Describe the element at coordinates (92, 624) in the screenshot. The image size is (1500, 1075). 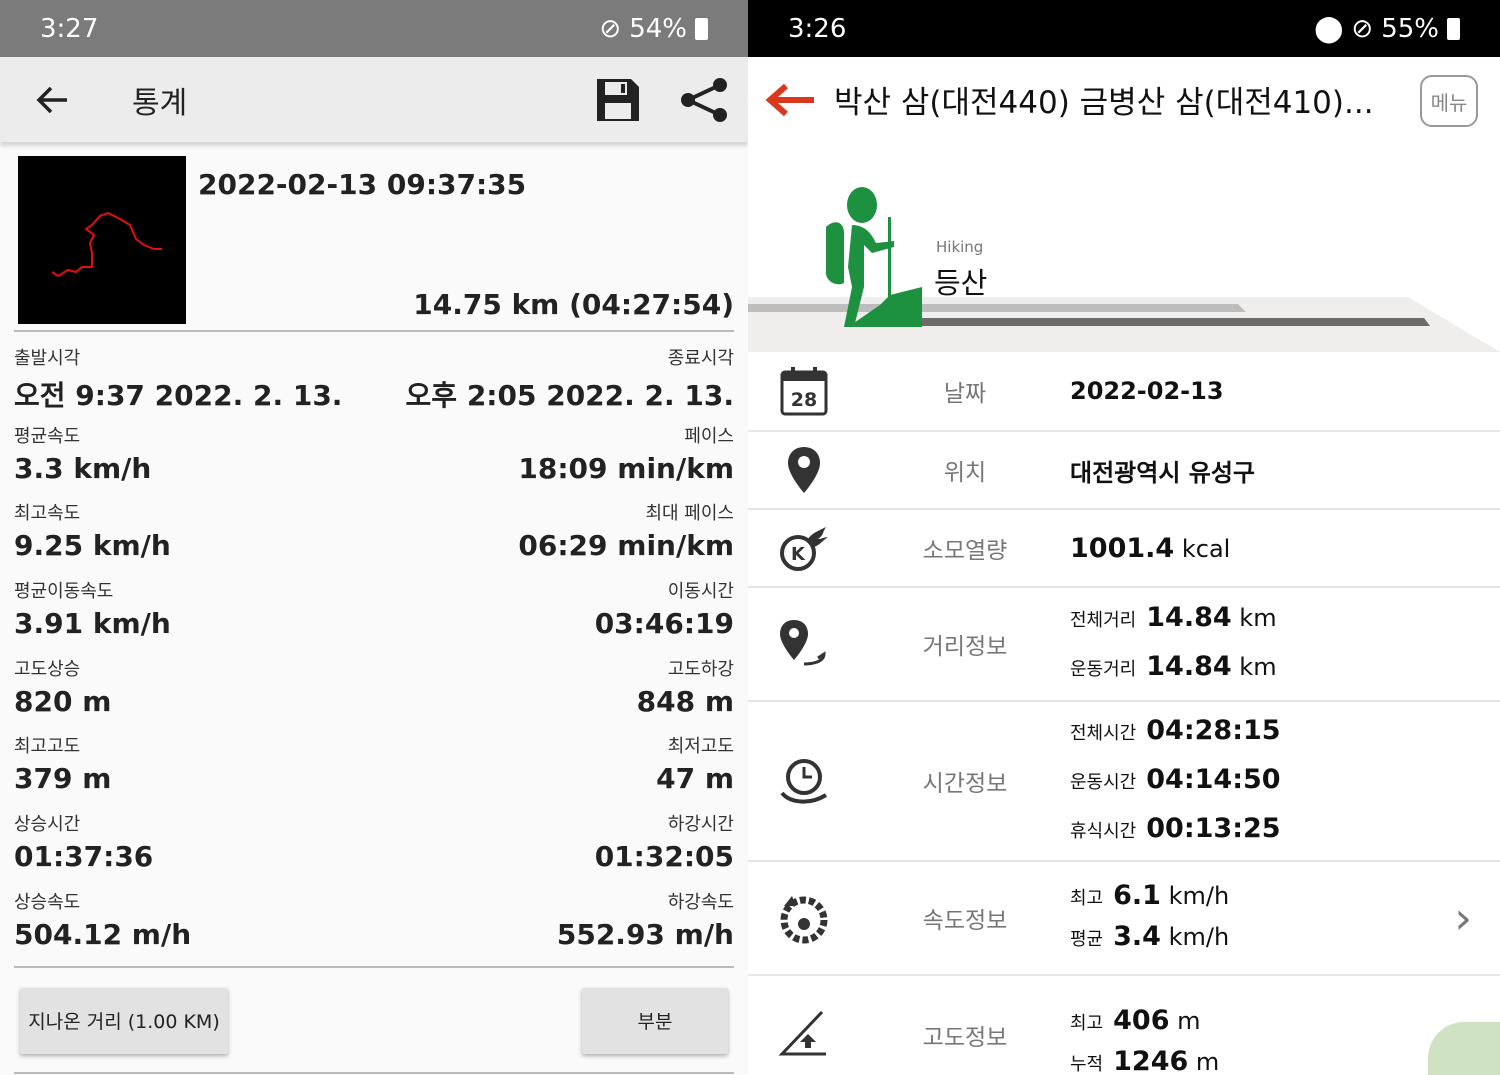
I see `stat-value: 3.91 km/h` at that location.